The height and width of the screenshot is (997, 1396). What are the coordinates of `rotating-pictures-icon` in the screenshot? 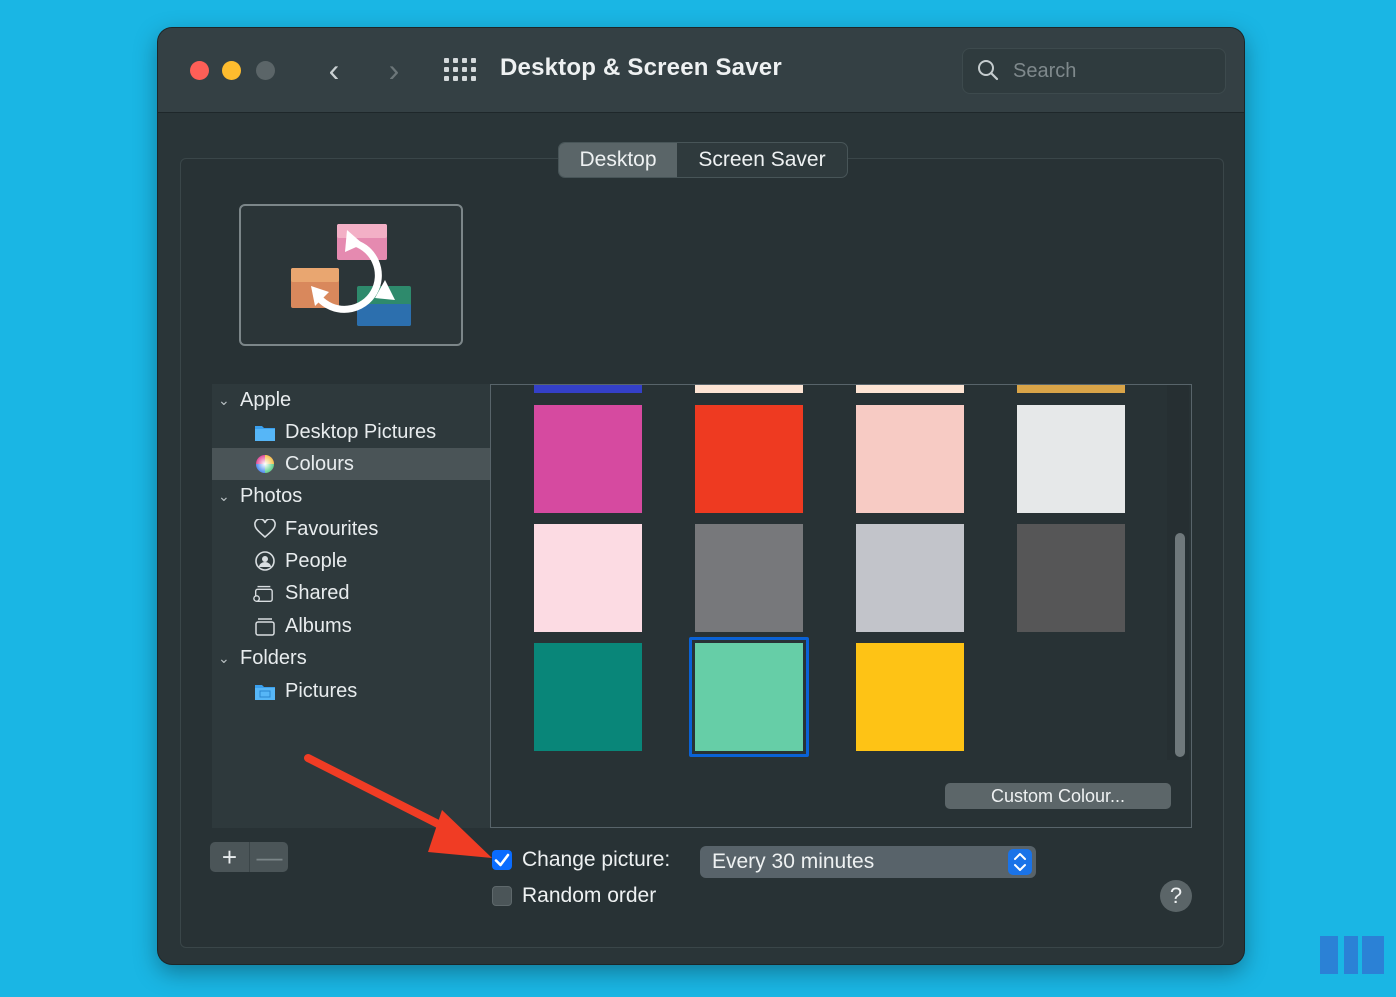 It's located at (351, 275).